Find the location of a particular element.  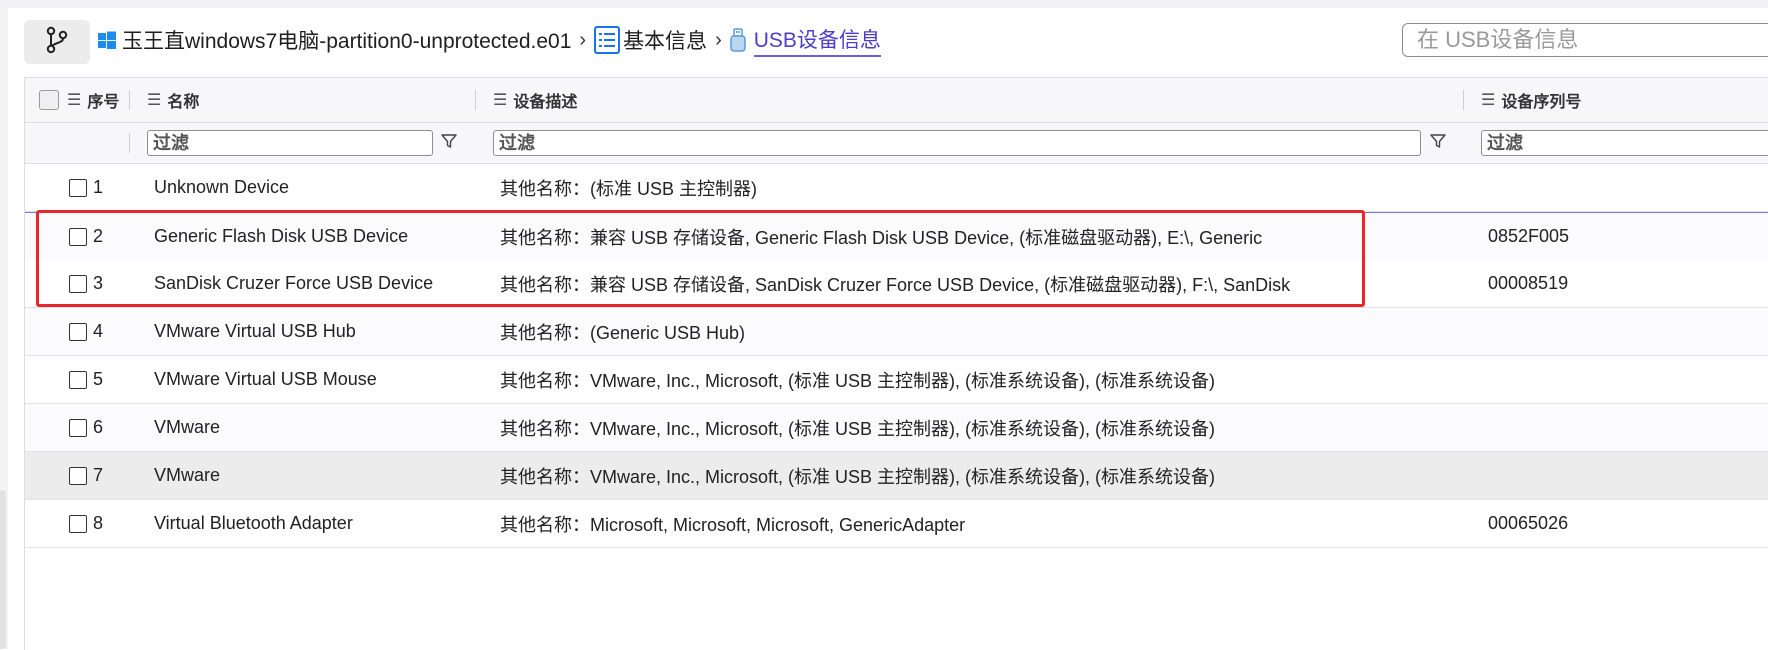

row-name: Virtual Bluetooth Adapter is located at coordinates (253, 523).